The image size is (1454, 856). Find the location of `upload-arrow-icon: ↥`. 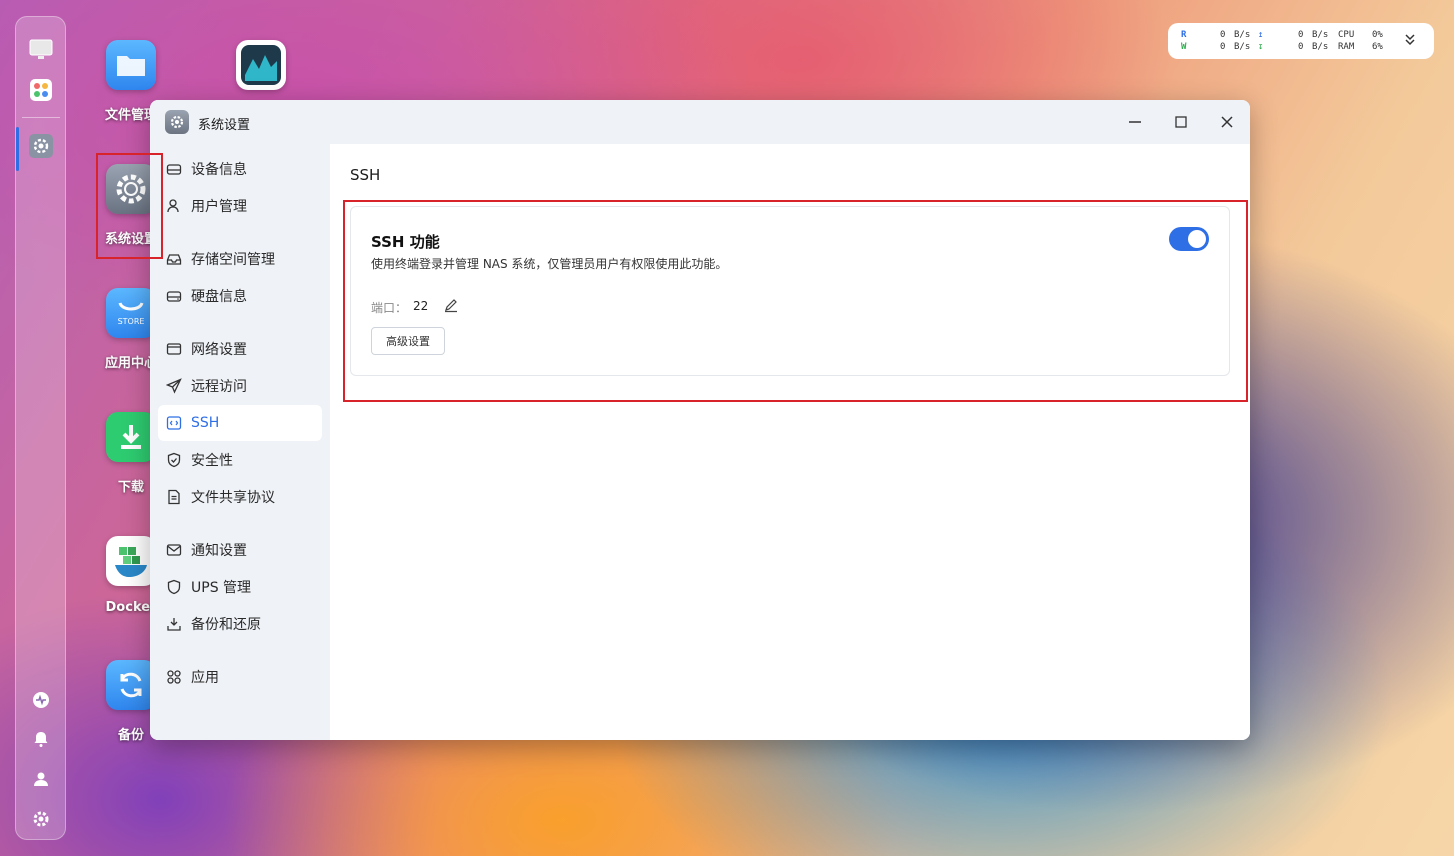

upload-arrow-icon: ↥ is located at coordinates (1261, 35).